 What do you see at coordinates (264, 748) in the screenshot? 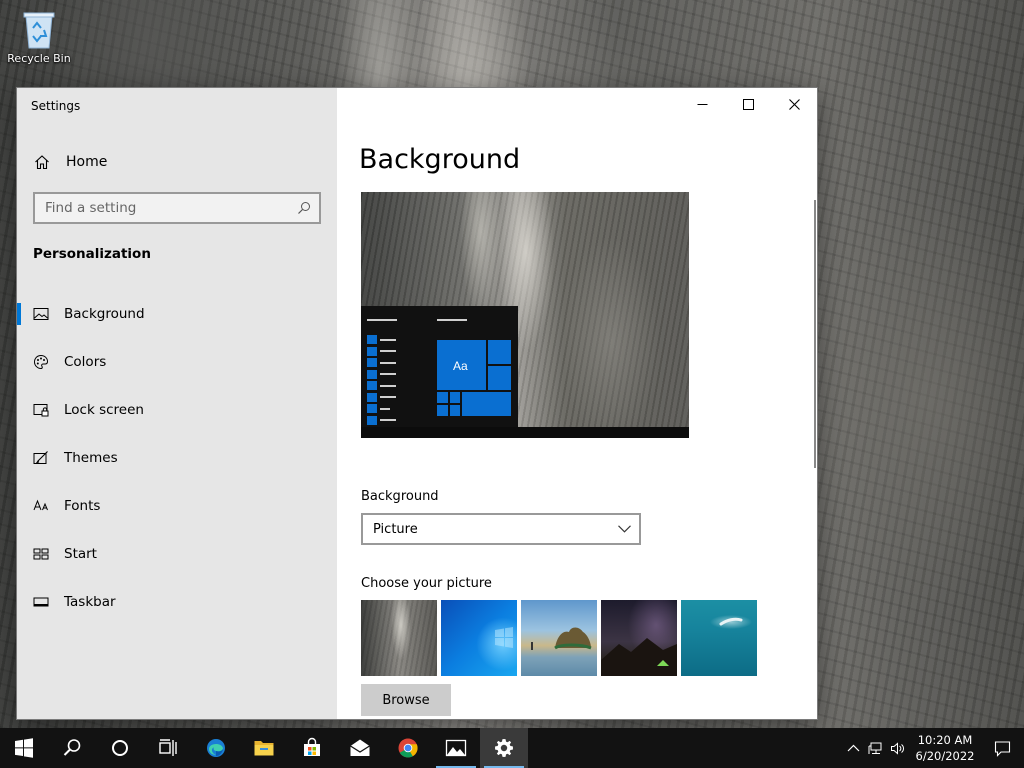
I see `taskbar-file-explorer-button` at bounding box center [264, 748].